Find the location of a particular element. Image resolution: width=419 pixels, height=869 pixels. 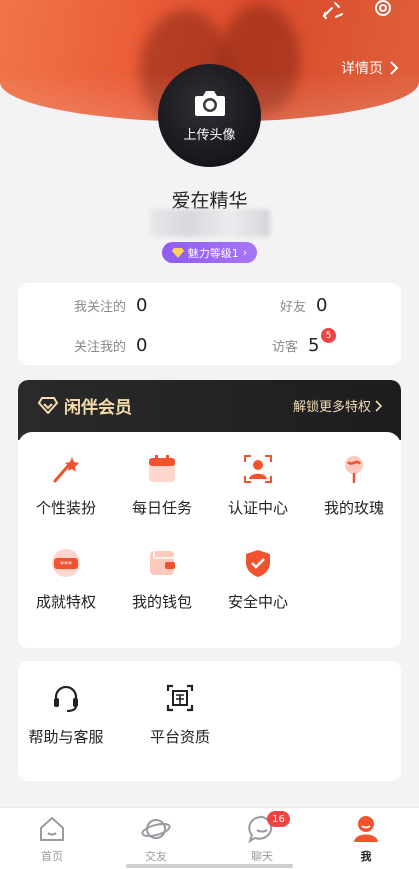

tab-label: 交友 is located at coordinates (156, 856).